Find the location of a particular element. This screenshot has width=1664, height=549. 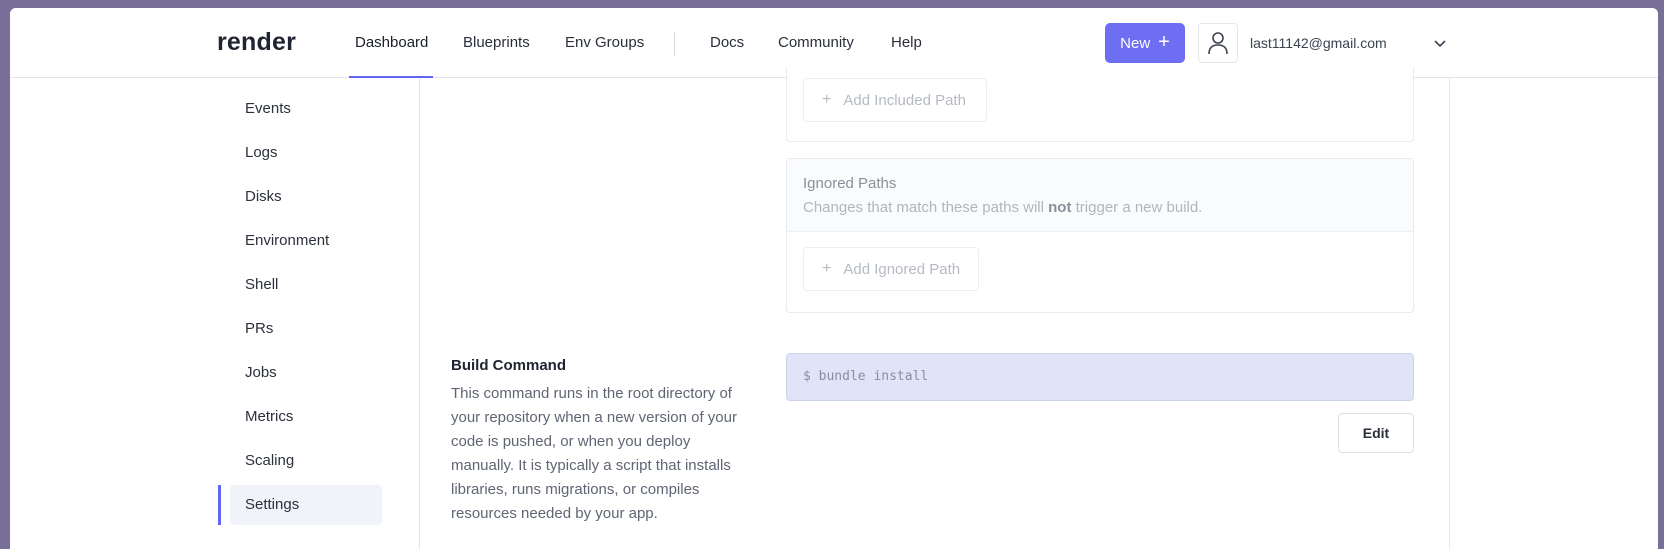

nav-divider is located at coordinates (674, 44).